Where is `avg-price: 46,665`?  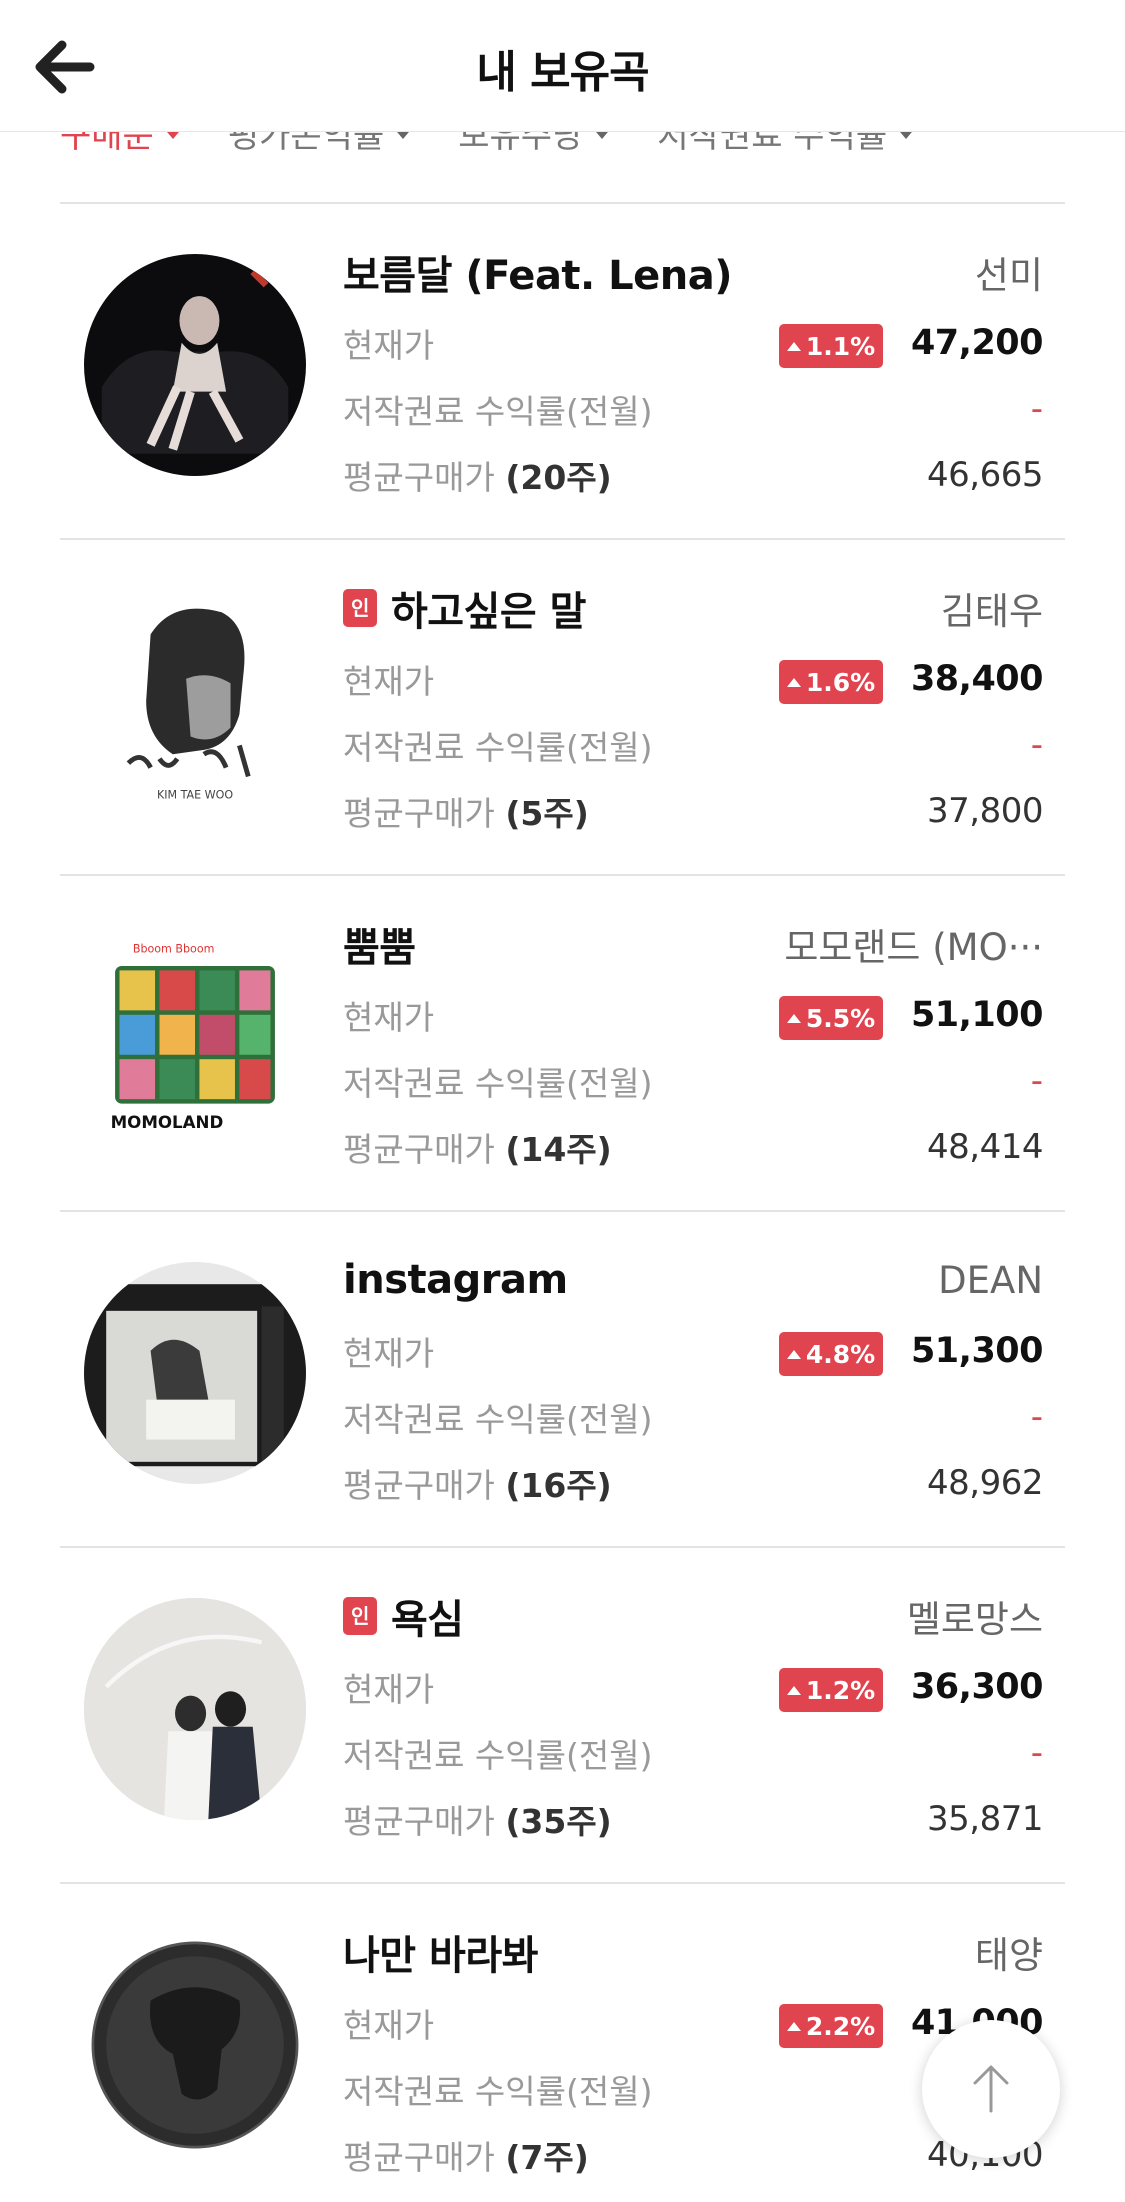 avg-price: 46,665 is located at coordinates (985, 475).